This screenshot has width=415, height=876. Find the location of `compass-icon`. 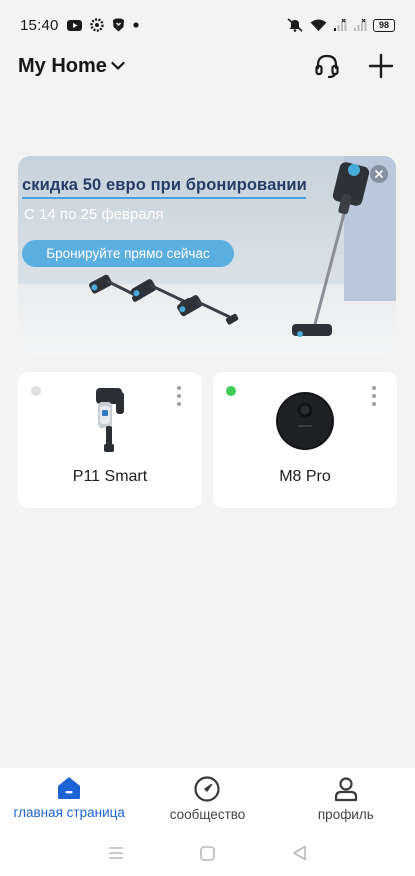

compass-icon is located at coordinates (207, 789).